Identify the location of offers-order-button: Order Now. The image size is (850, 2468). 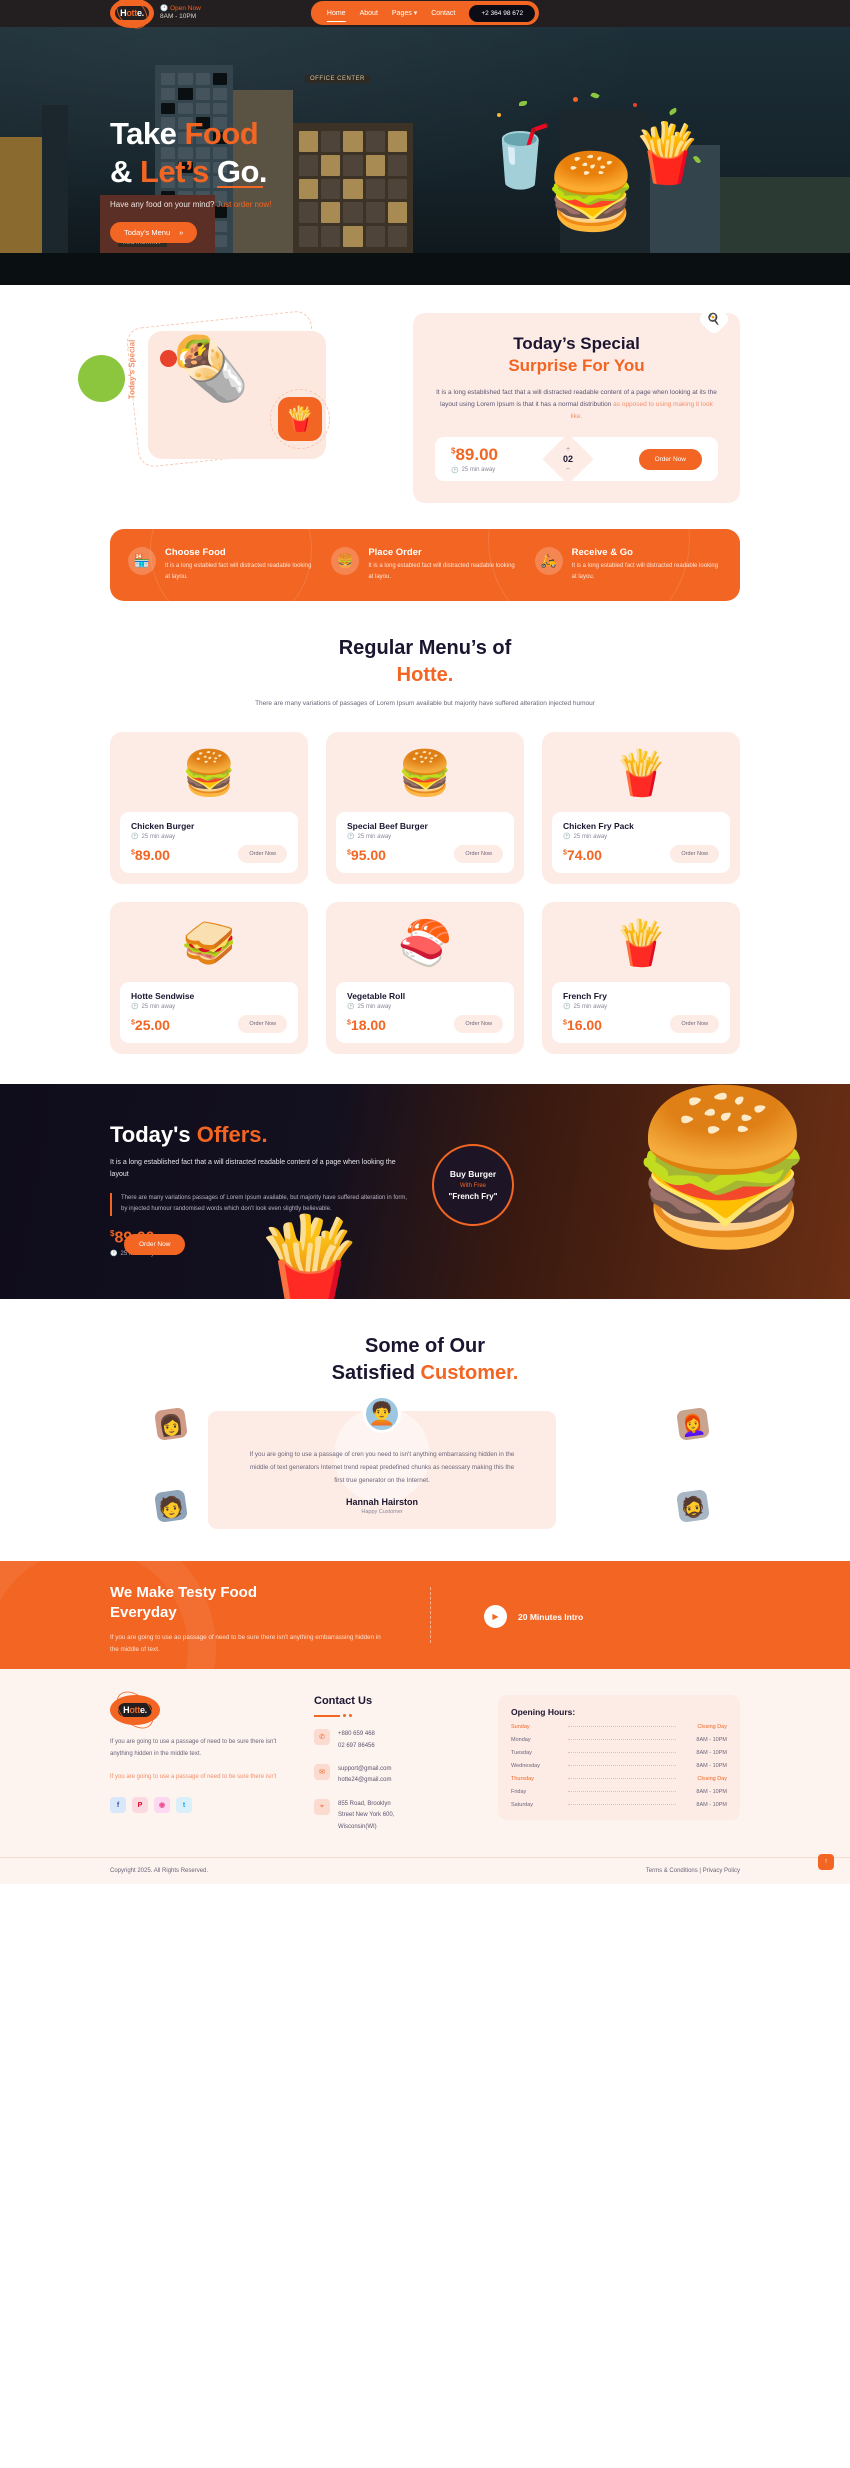
(155, 1245).